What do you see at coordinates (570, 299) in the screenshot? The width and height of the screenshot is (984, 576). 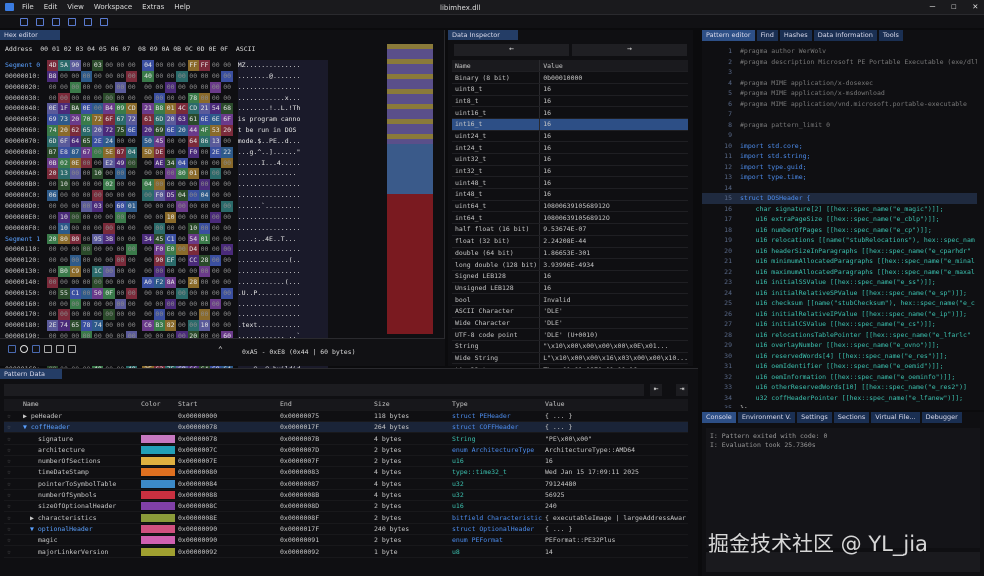 I see `inspector-row: bool Invalid` at bounding box center [570, 299].